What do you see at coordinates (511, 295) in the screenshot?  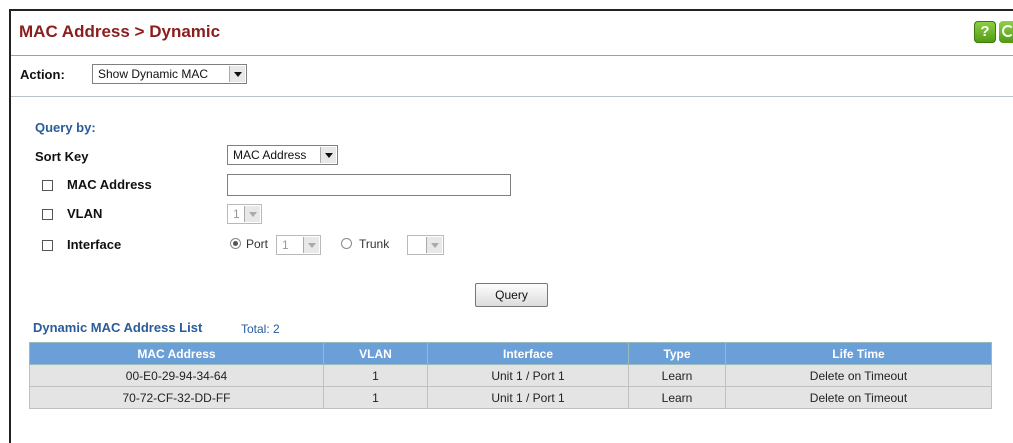 I see `query-button: Query` at bounding box center [511, 295].